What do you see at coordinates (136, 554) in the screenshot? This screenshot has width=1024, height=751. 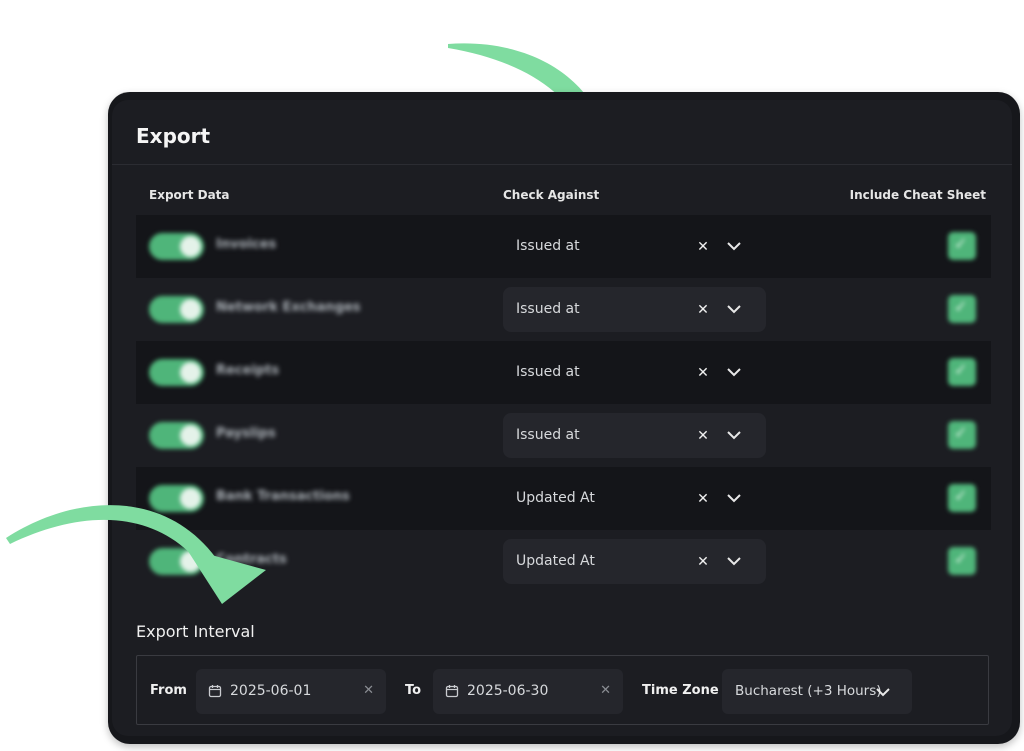 I see `annotation-arrow-bottom` at bounding box center [136, 554].